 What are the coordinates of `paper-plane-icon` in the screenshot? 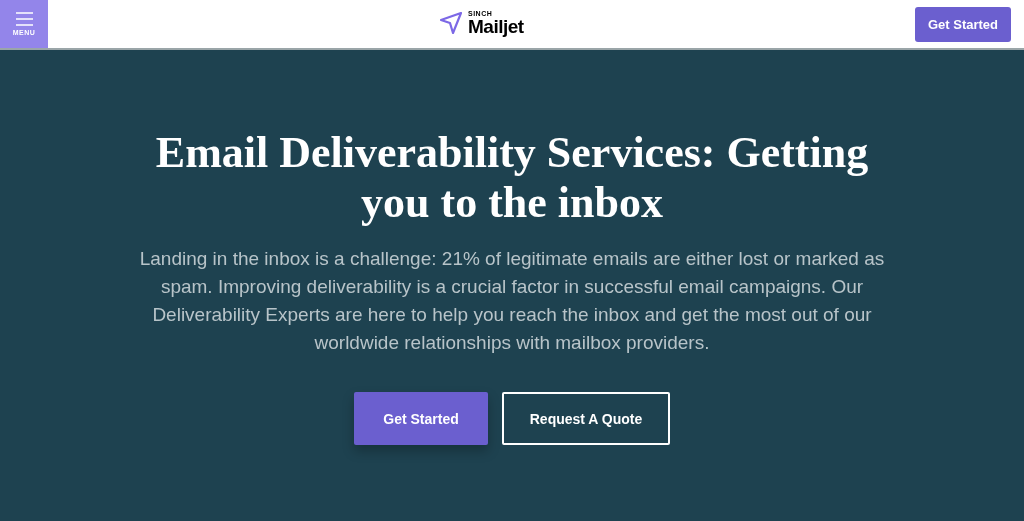 It's located at (451, 23).